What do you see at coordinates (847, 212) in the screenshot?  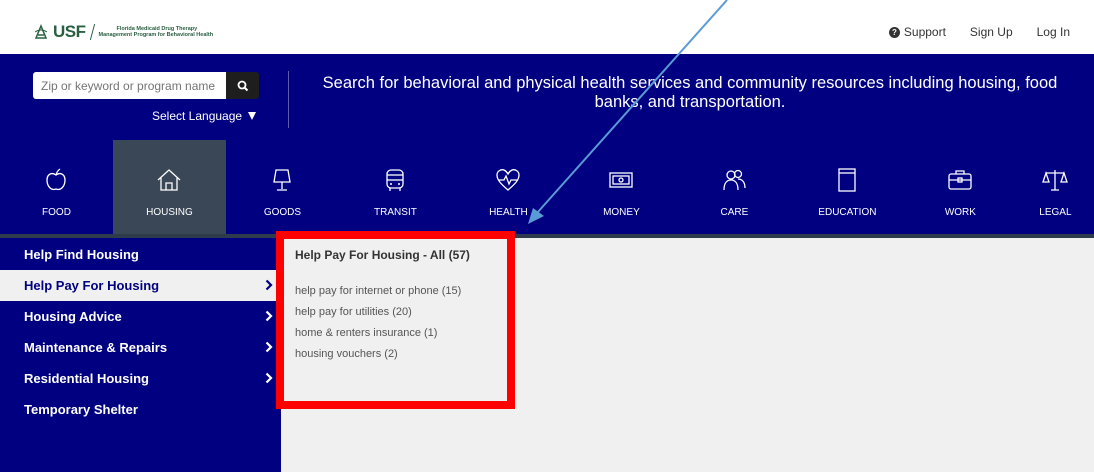 I see `category-label: EDUCATION` at bounding box center [847, 212].